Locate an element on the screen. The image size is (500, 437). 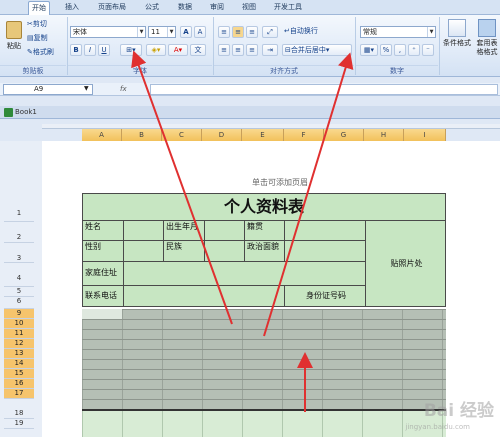
label-birth: 出生年月 is located at coordinates (184, 230).